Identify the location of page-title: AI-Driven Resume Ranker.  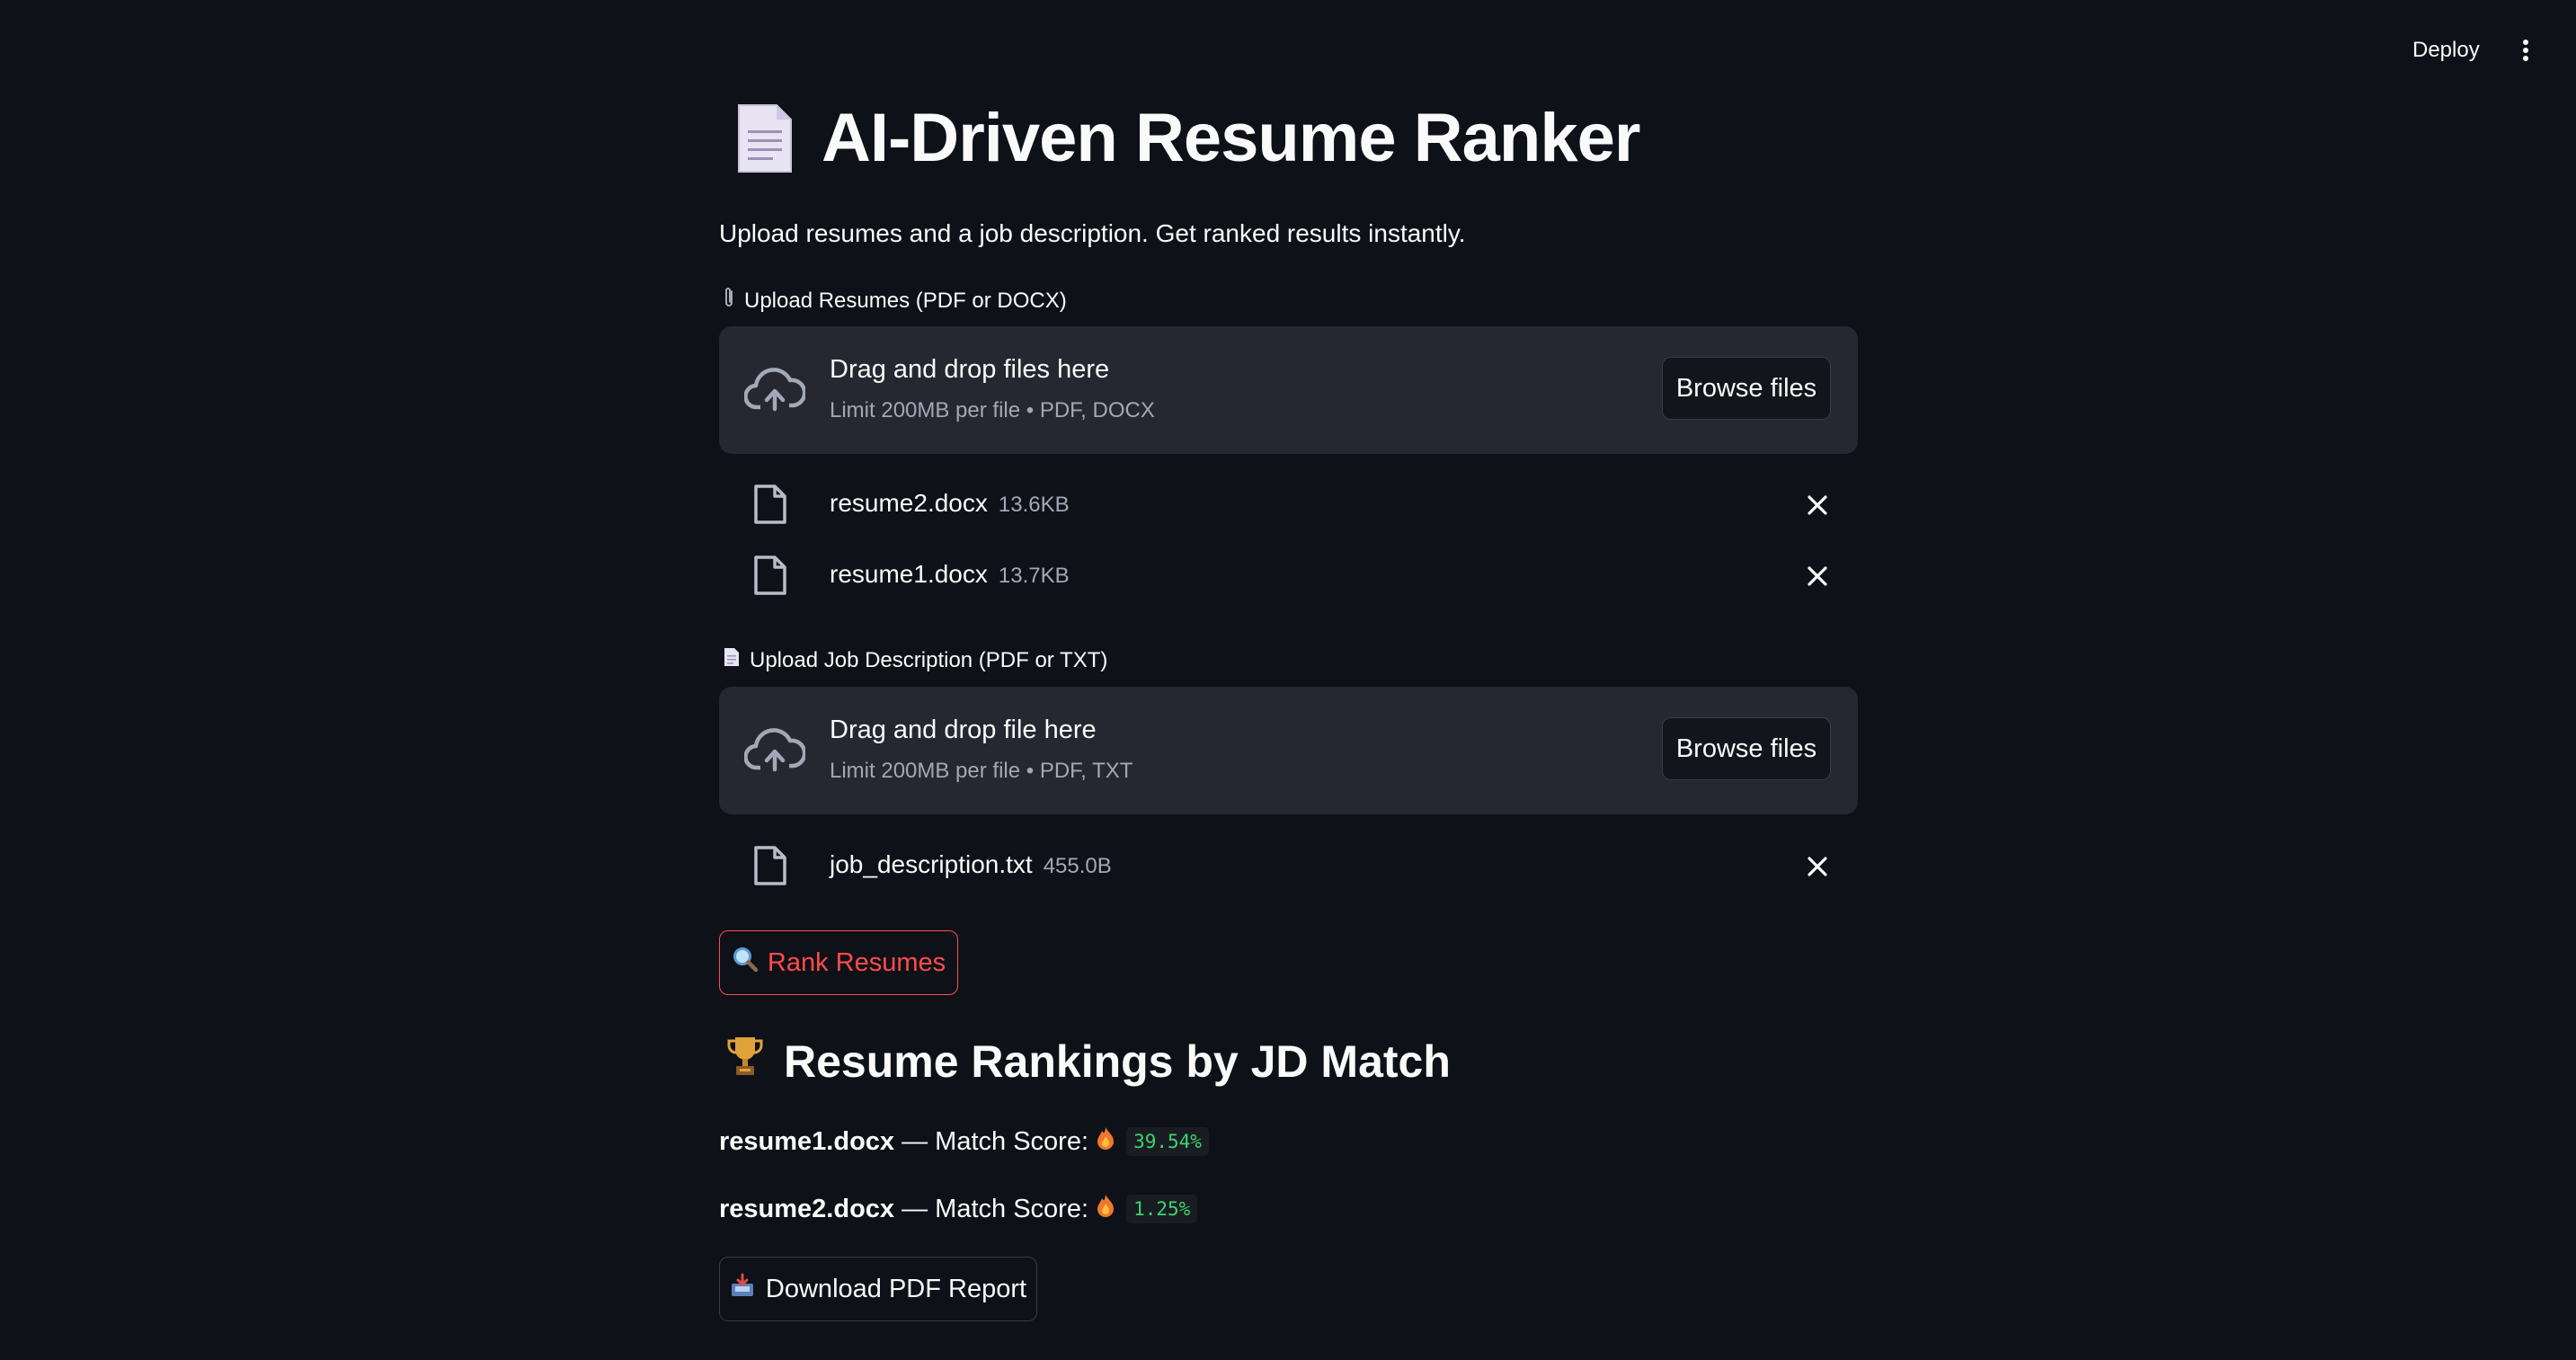
(1231, 138).